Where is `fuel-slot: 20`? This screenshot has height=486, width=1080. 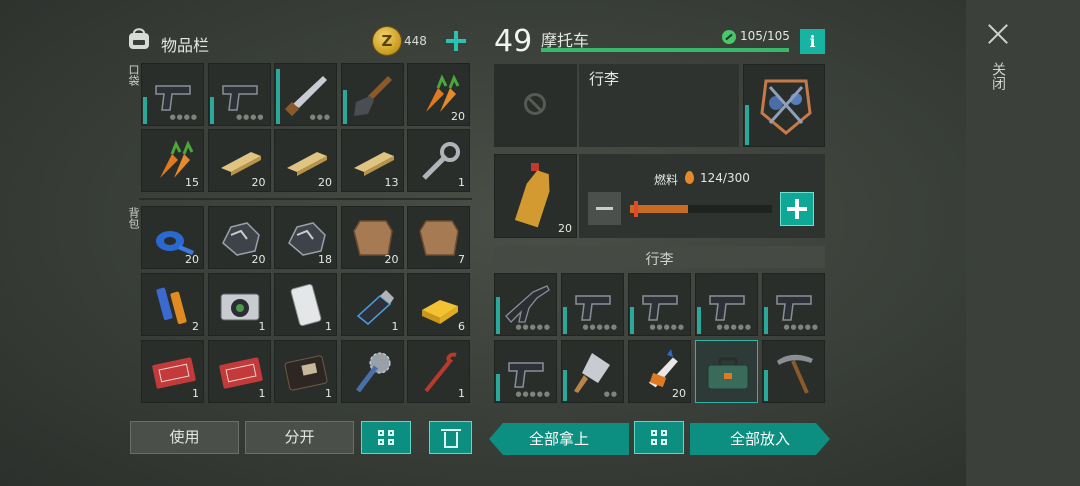 fuel-slot: 20 is located at coordinates (535, 196).